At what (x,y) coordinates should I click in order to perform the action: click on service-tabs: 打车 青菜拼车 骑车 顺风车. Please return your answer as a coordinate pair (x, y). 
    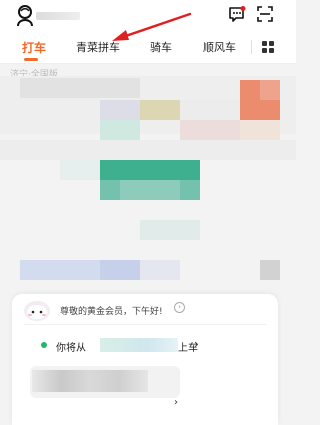
    Looking at the image, I should click on (148, 47).